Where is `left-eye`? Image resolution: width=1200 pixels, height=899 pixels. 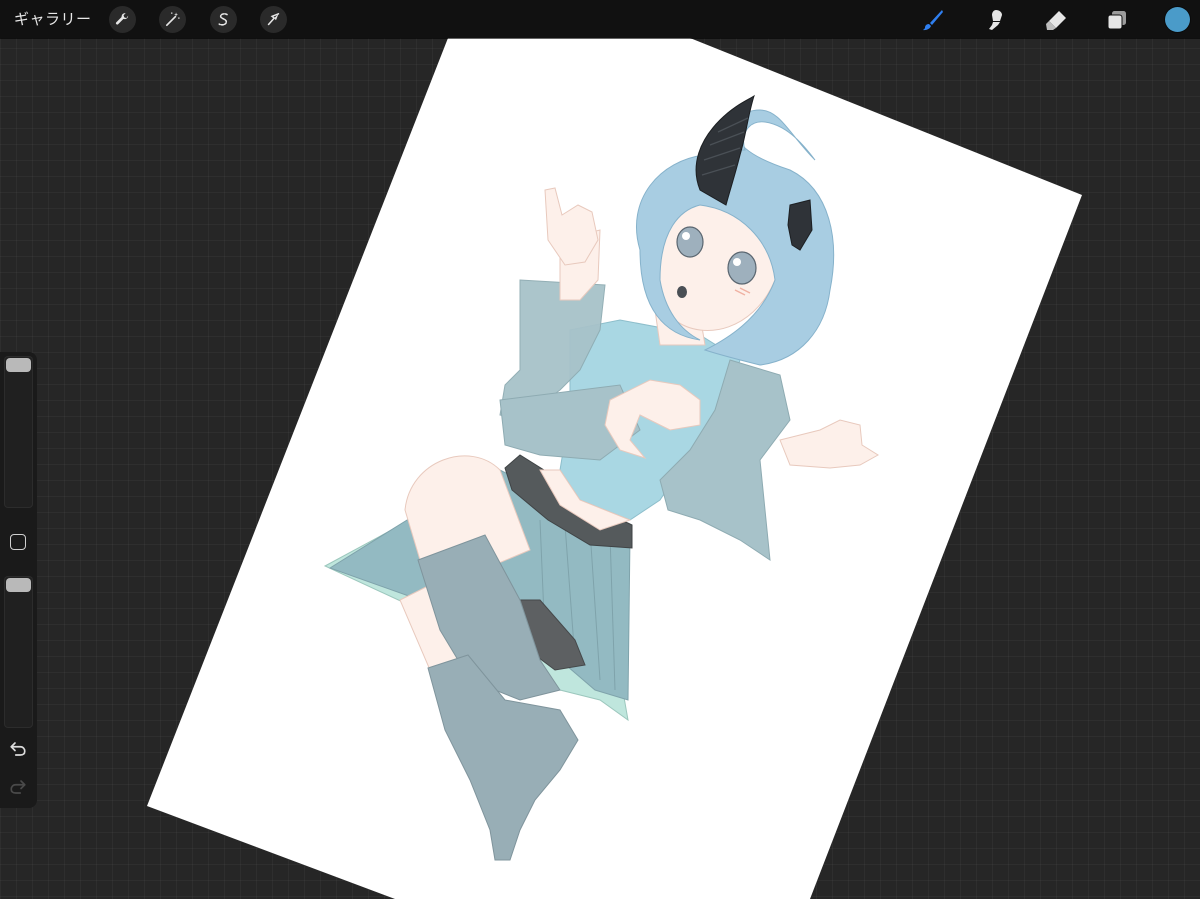
left-eye is located at coordinates (690, 242).